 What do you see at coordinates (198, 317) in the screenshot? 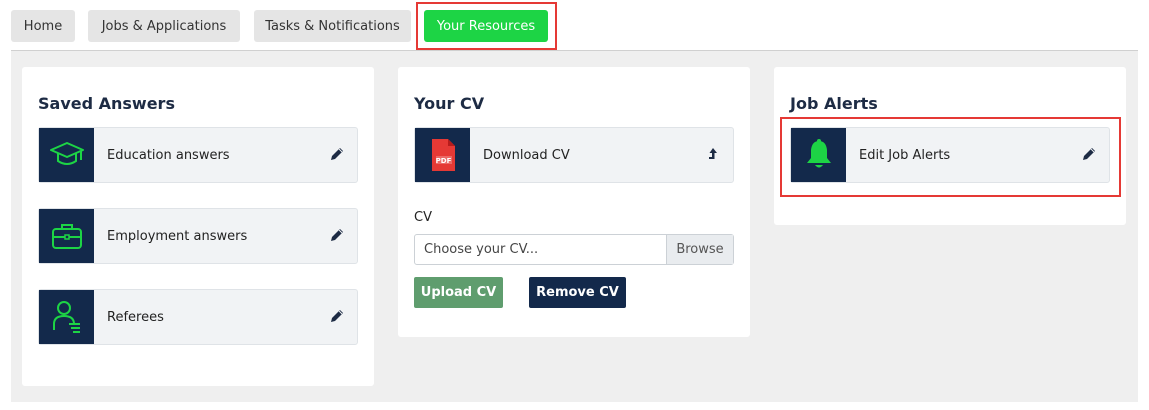
I see `referees-item: Referees` at bounding box center [198, 317].